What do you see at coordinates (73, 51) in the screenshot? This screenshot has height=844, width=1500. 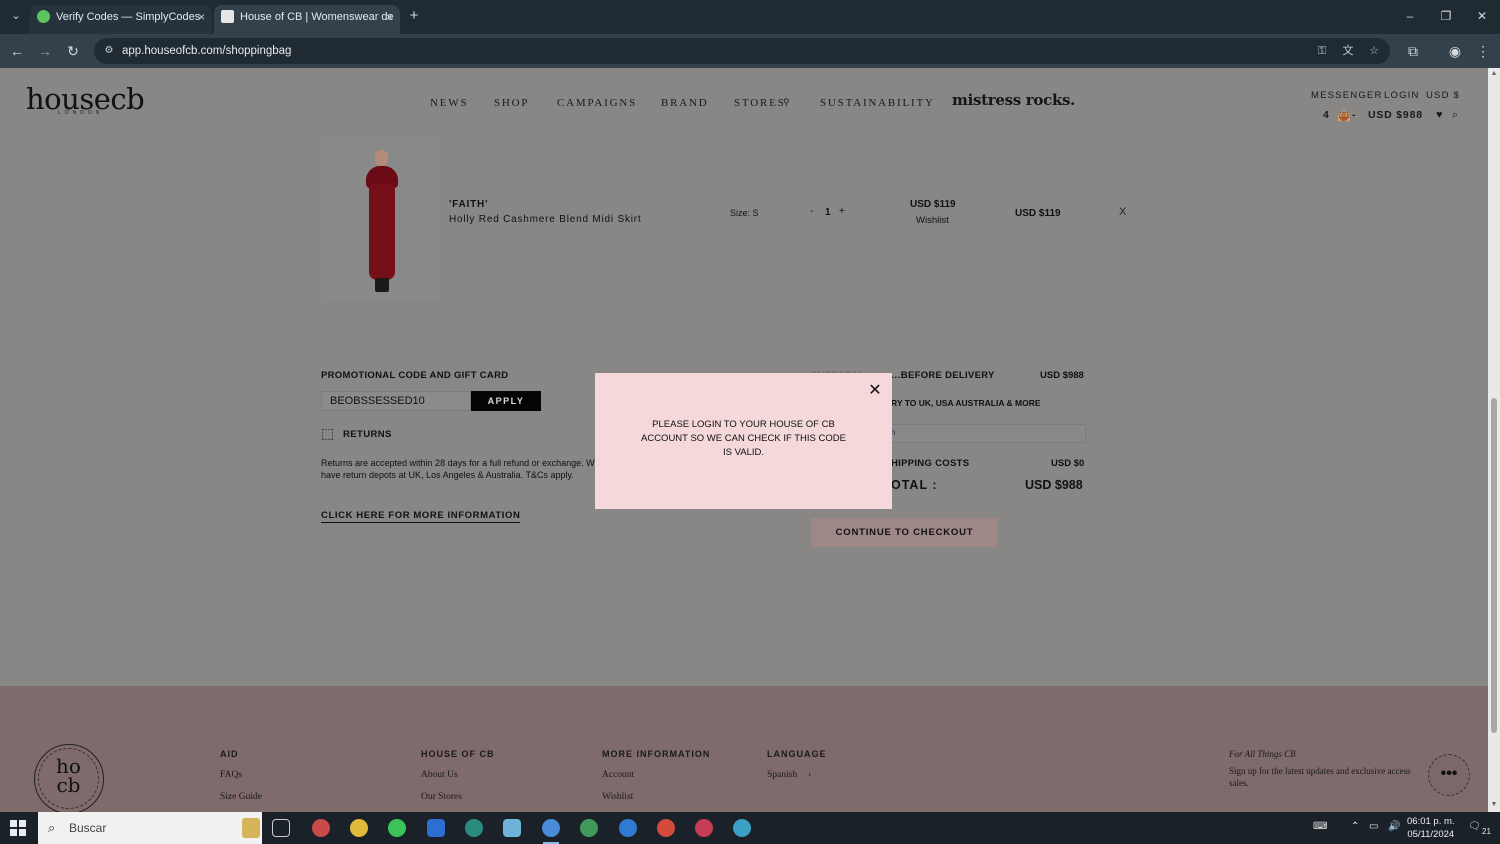 I see `reload-button: ↻` at bounding box center [73, 51].